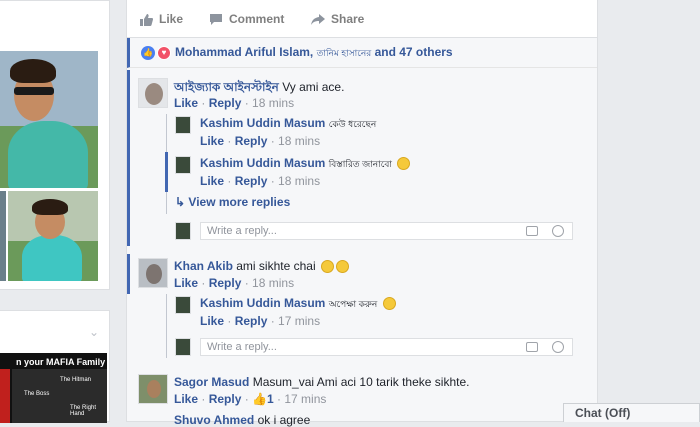  What do you see at coordinates (226, 87) in the screenshot?
I see `comment-author: আইজ্যাক আইনস্টাইন` at bounding box center [226, 87].